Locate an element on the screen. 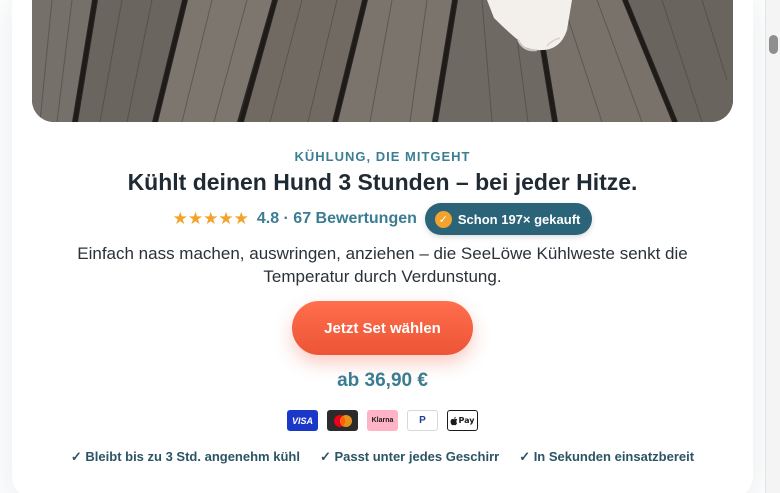 Image resolution: width=780 pixels, height=493 pixels. apple-pay-icon: Pay is located at coordinates (462, 420).